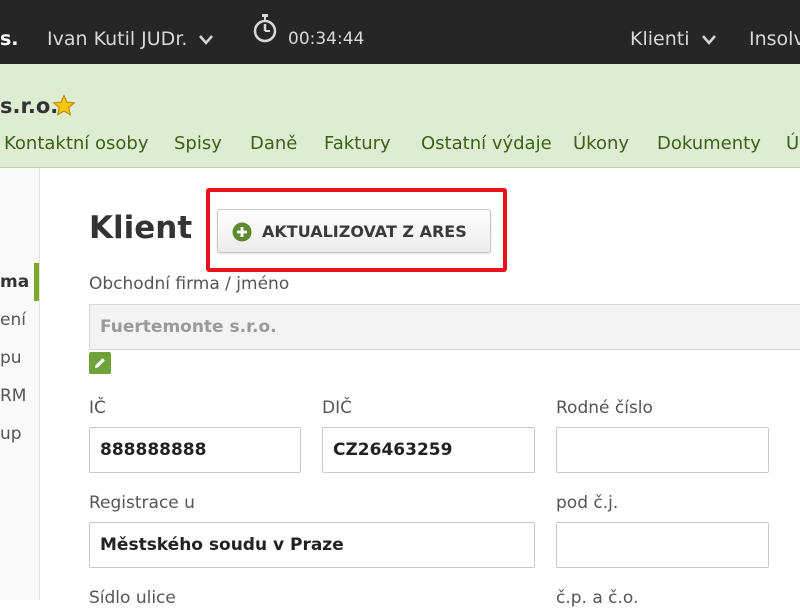  What do you see at coordinates (326, 39) in the screenshot?
I see `timer-display: 00:34:44` at bounding box center [326, 39].